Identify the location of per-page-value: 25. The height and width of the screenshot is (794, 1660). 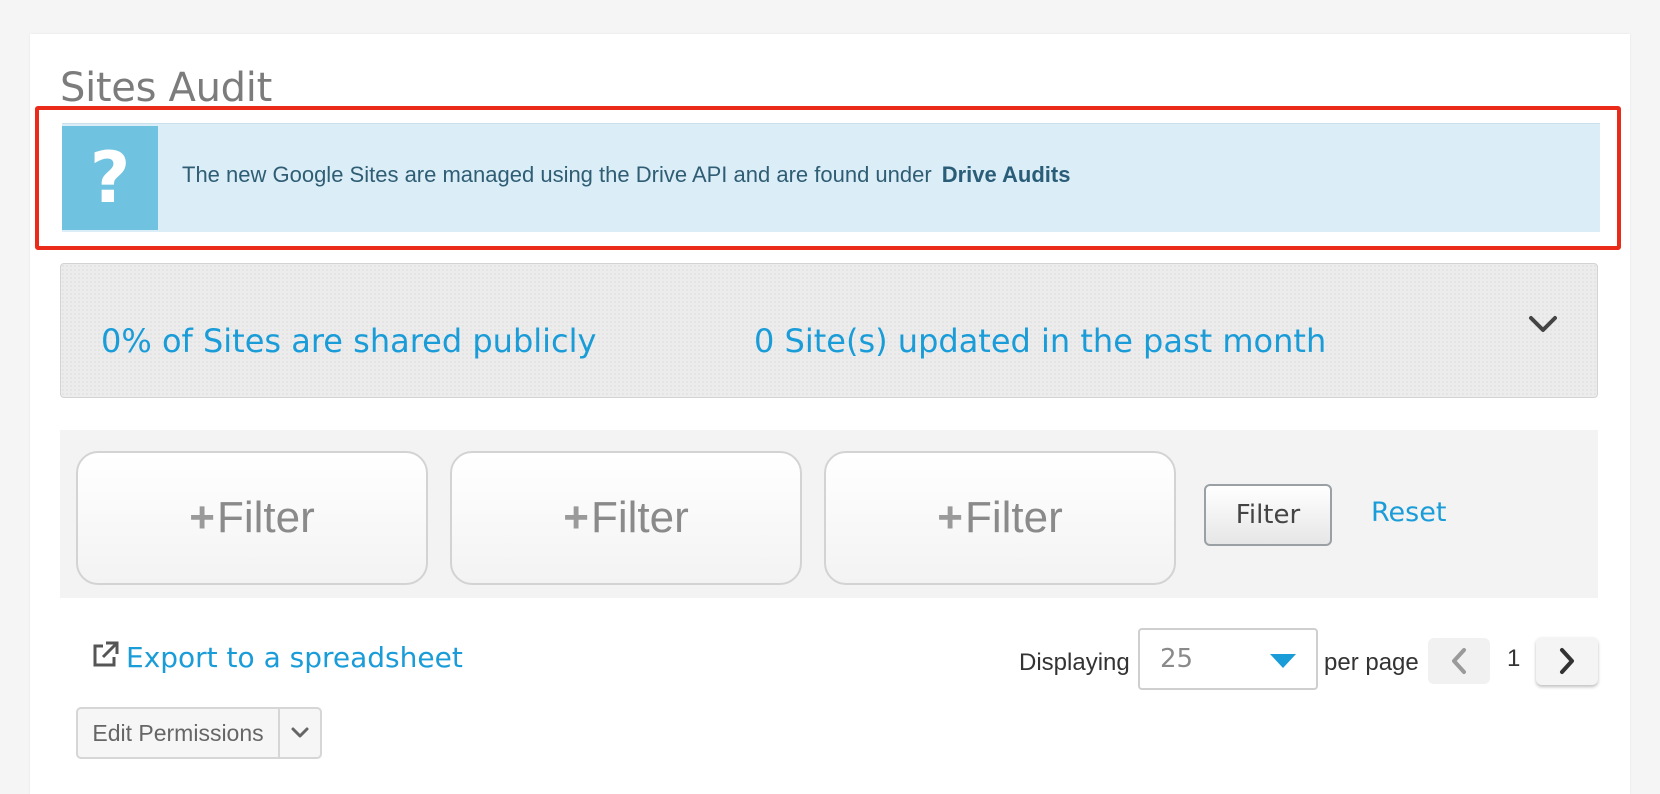
(1177, 659).